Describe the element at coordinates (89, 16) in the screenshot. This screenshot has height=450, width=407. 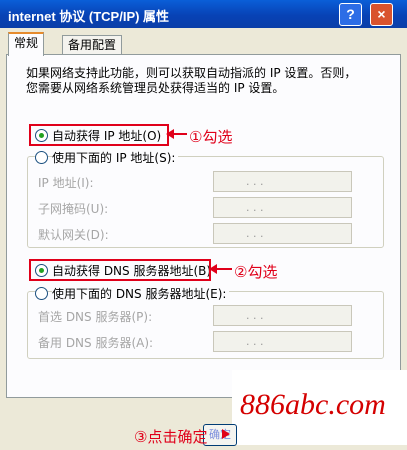
I see `window-title: internet 协议 (TCP/IP) 属性` at that location.